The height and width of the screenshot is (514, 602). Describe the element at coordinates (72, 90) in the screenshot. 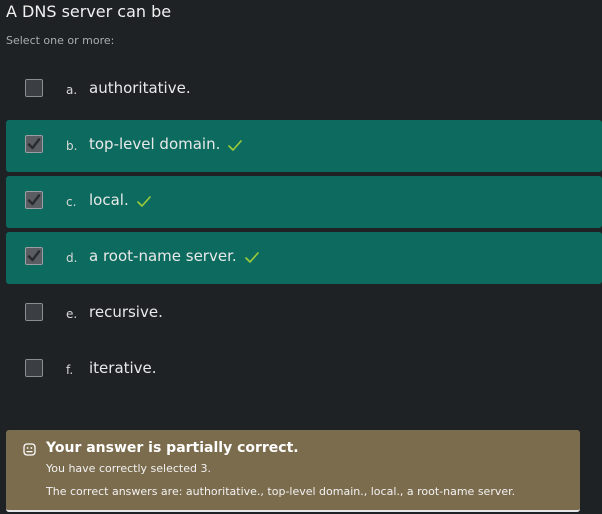

I see `option-a-letter: a.` at that location.